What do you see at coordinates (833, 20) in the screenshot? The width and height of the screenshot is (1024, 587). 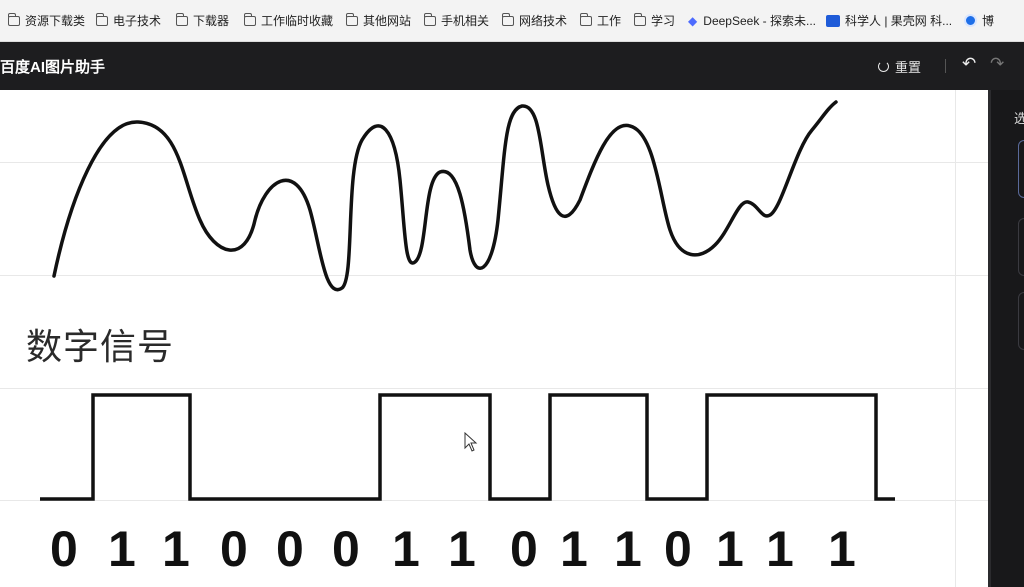 I see `guokr-icon` at bounding box center [833, 20].